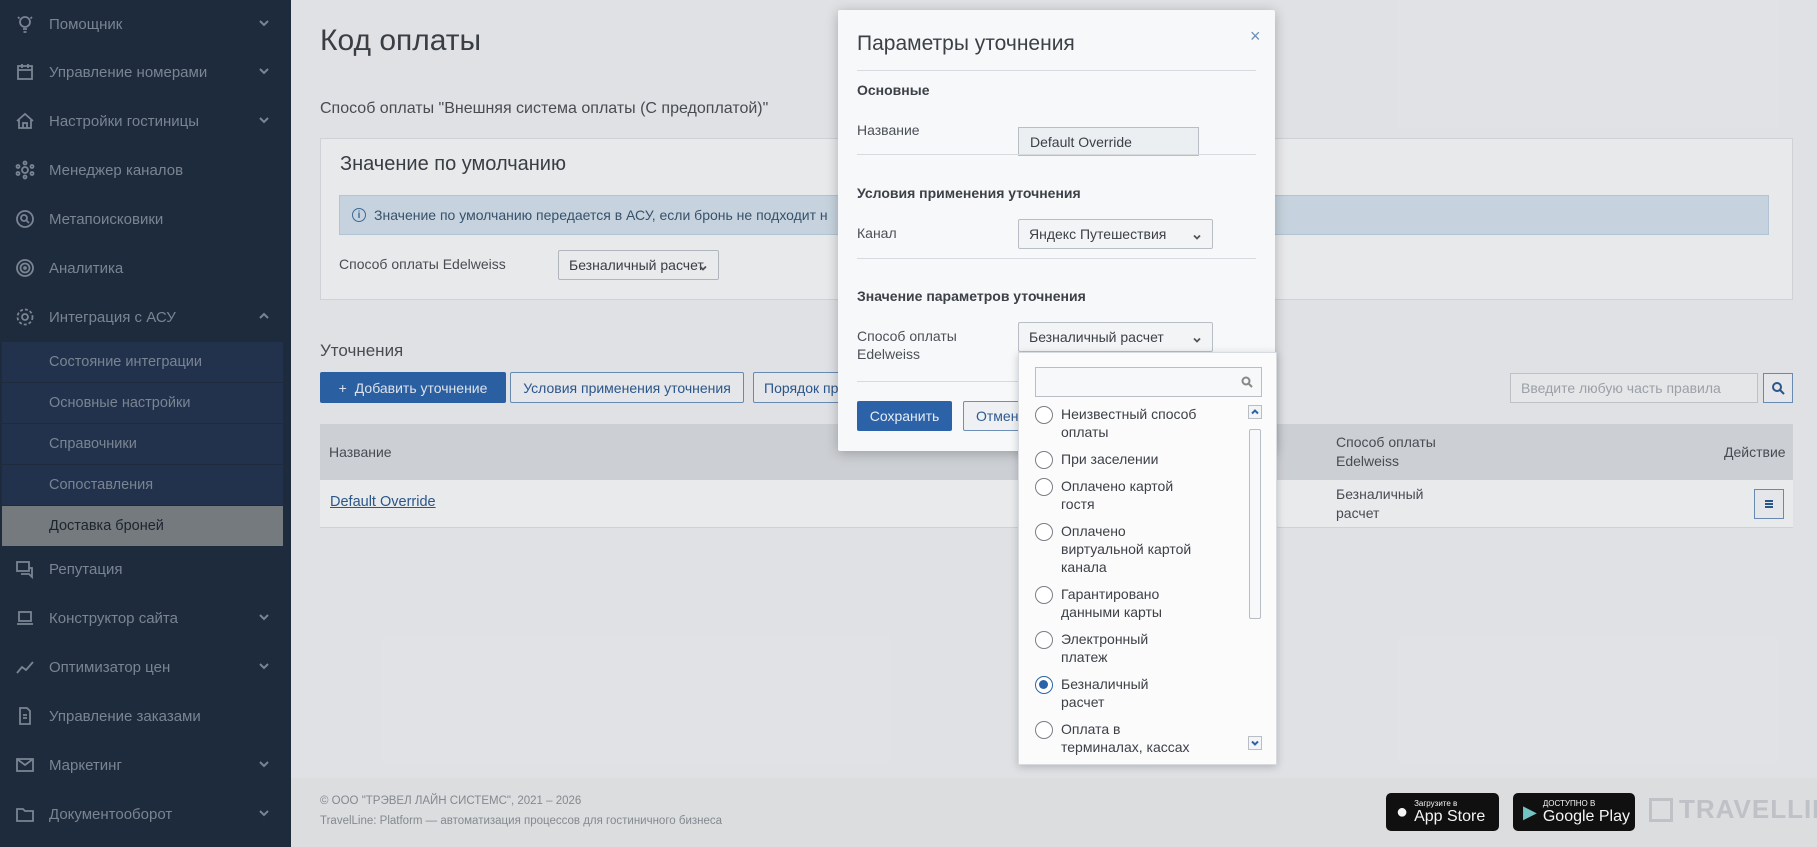 The height and width of the screenshot is (847, 1817). I want to click on channel-select: Яндекс Путешествия, so click(1115, 234).